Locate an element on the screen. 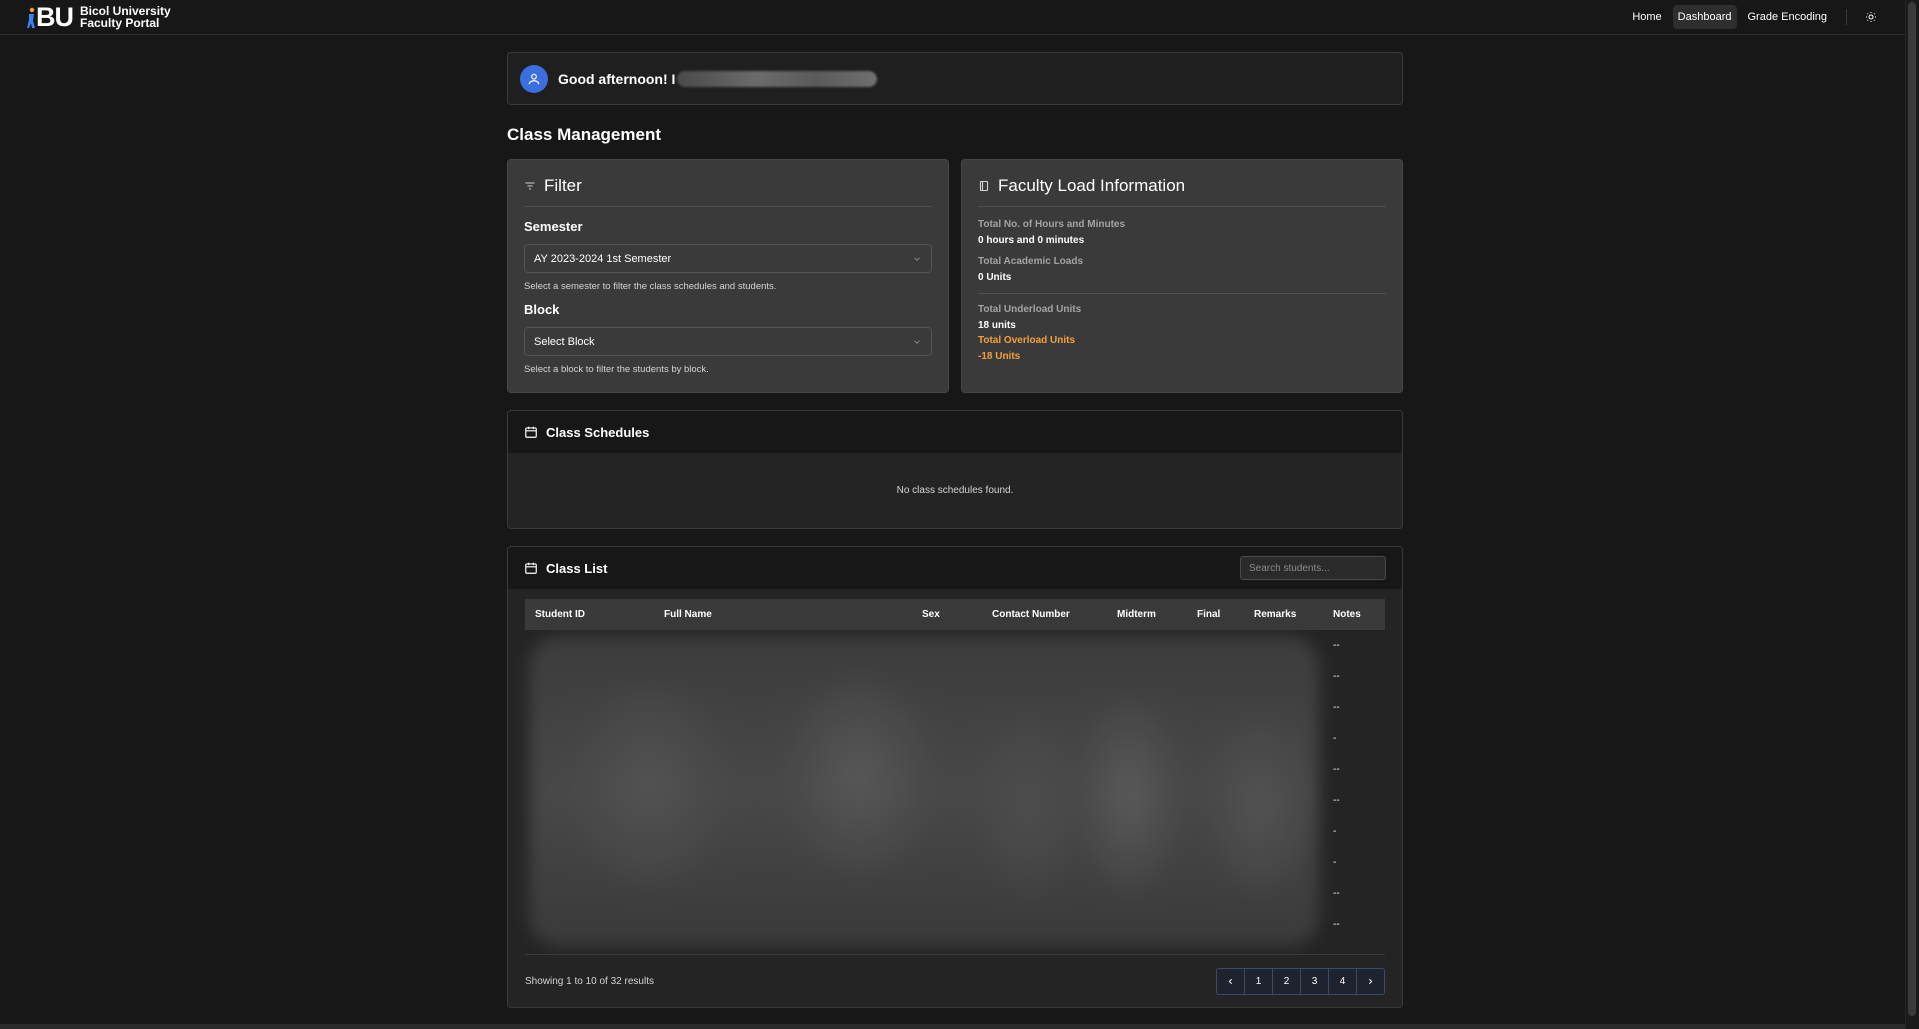  brand-text: Bicol University Faculty Portal is located at coordinates (125, 17).